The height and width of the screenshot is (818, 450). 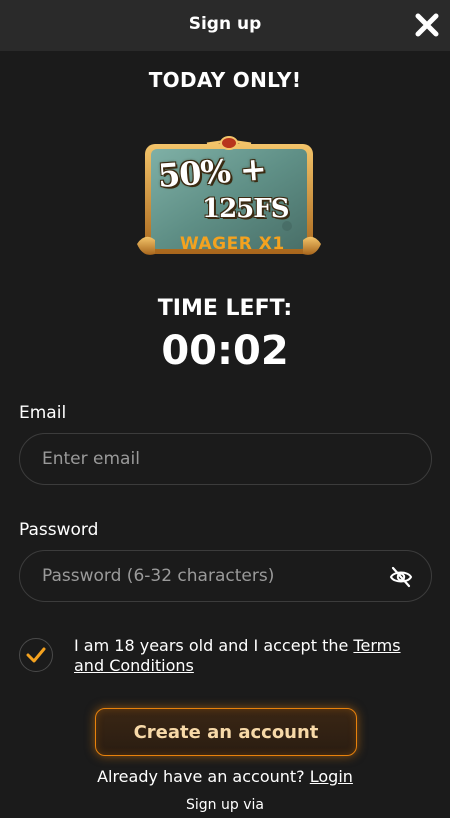 I want to click on consent-checkbox, so click(x=36, y=655).